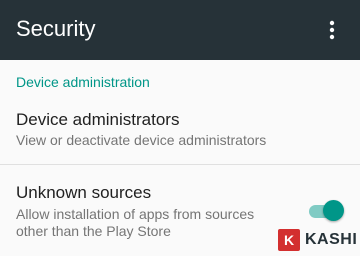 This screenshot has height=256, width=360. I want to click on watermark-logo: K, so click(289, 240).